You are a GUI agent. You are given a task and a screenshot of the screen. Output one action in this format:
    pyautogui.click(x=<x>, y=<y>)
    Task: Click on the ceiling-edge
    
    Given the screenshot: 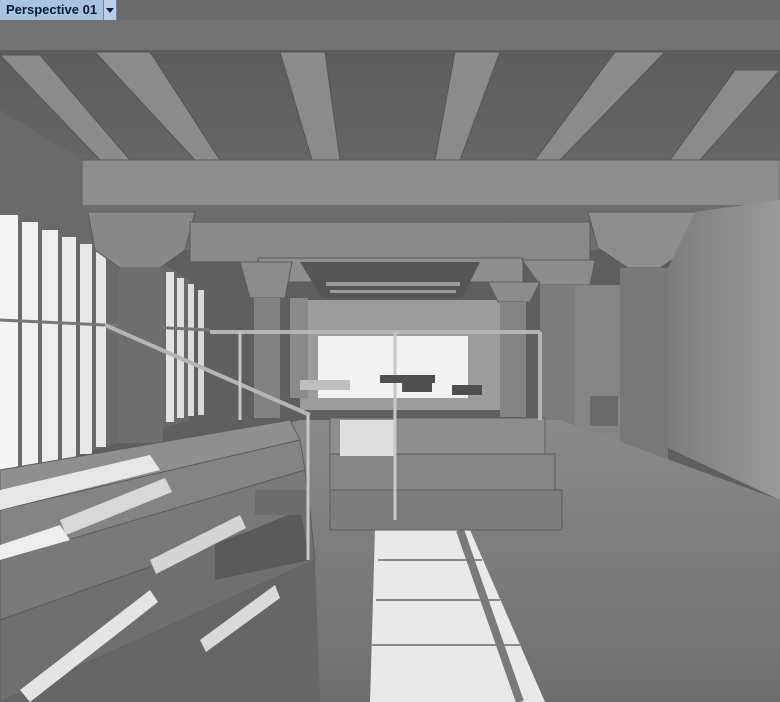 What is the action you would take?
    pyautogui.click(x=390, y=35)
    